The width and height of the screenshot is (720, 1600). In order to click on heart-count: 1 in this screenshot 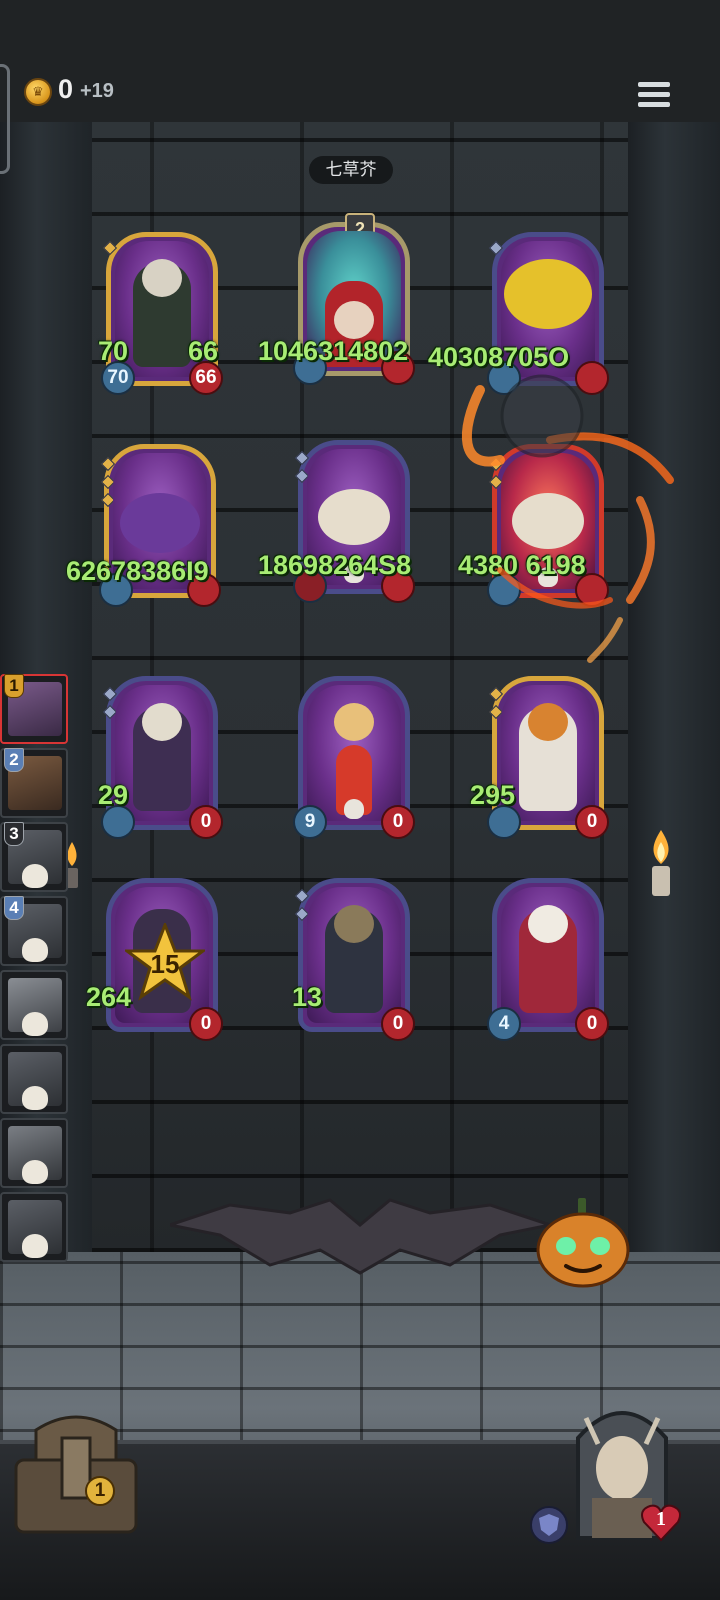, I will do `click(661, 1519)`.